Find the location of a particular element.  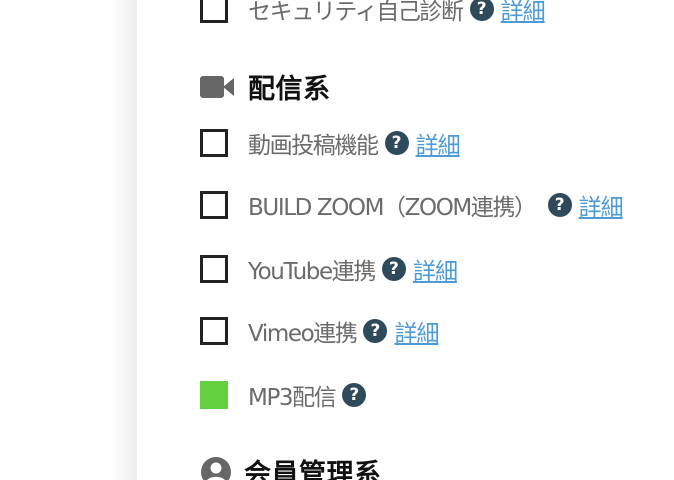

option-row-build-zoom: BUILD ZOOM（ZOOM連携） ? 詳細 is located at coordinates (412, 205).